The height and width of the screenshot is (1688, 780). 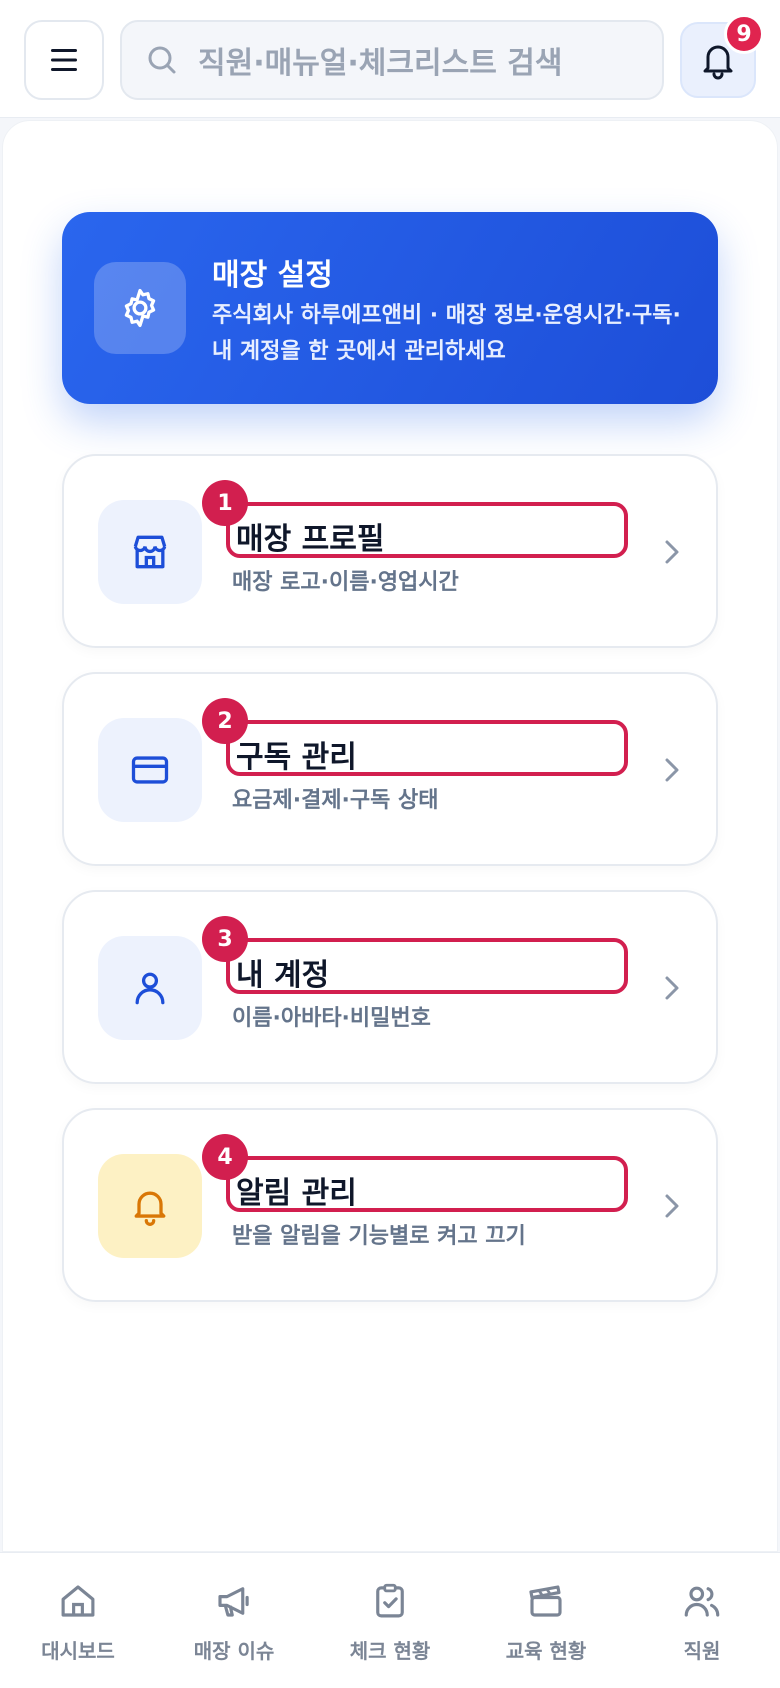 What do you see at coordinates (390, 1651) in the screenshot?
I see `nav-label: 체크 현황` at bounding box center [390, 1651].